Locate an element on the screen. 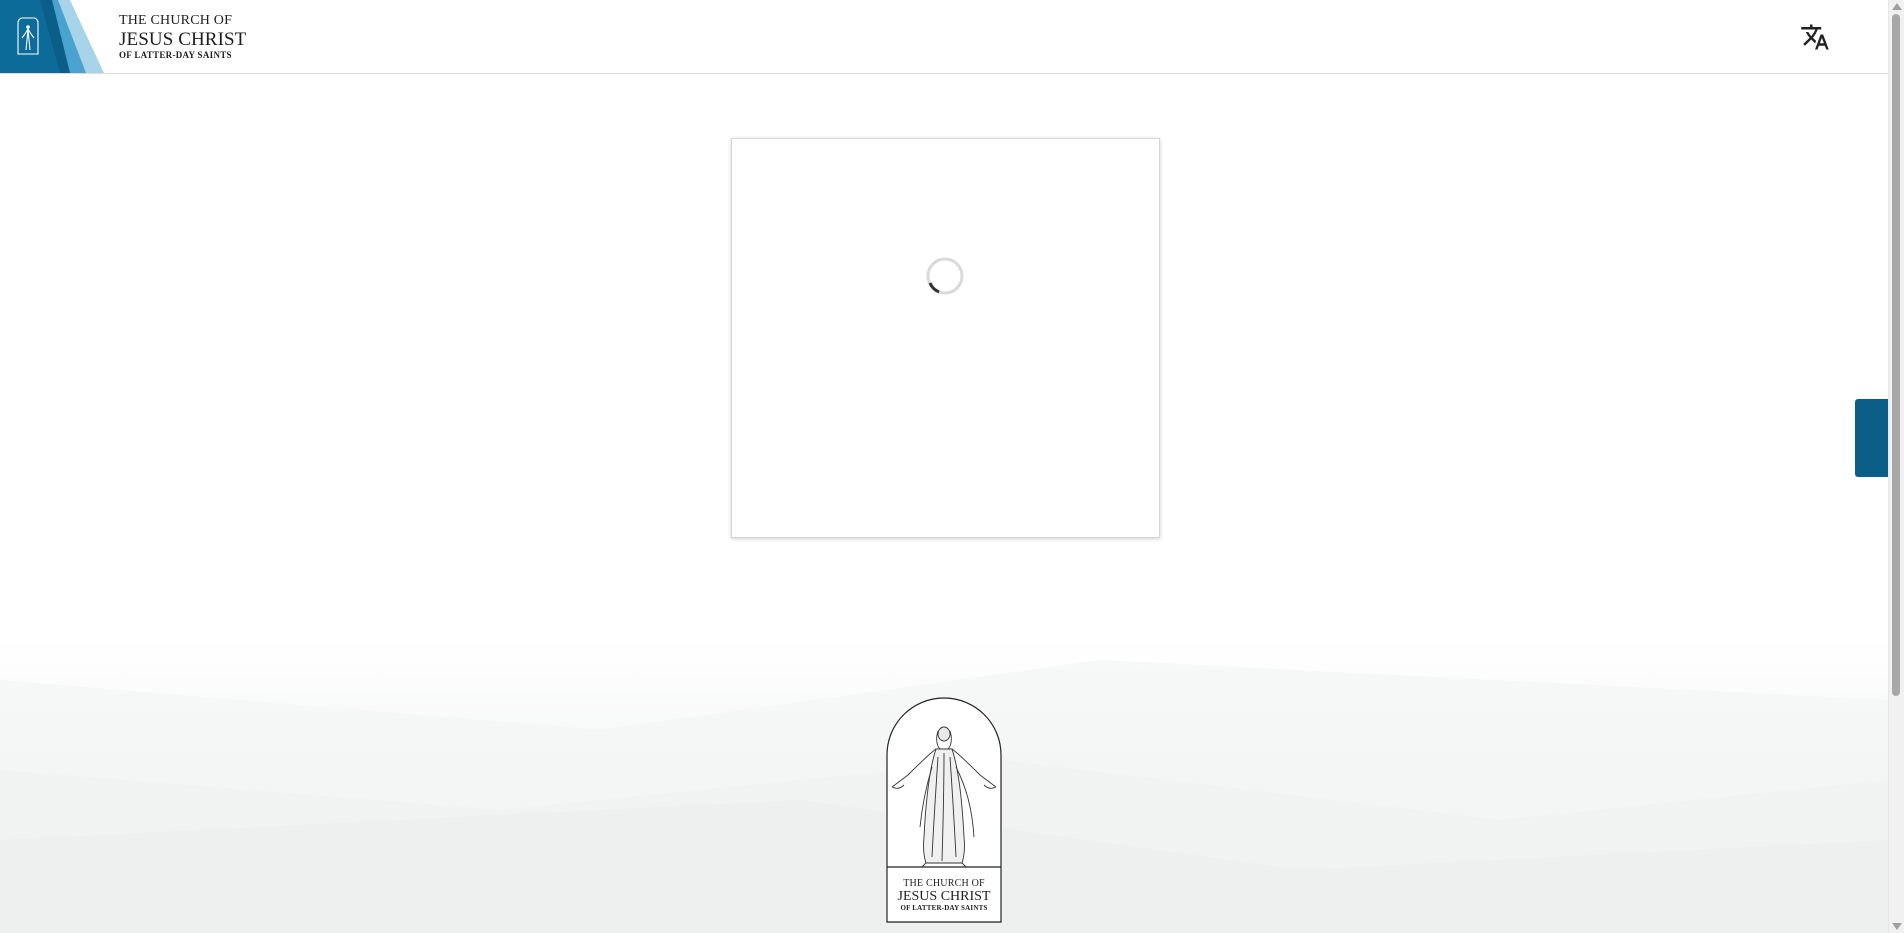 Image resolution: width=1904 pixels, height=933 pixels. footer-logo-line-2: JESUS CHRIST is located at coordinates (944, 896).